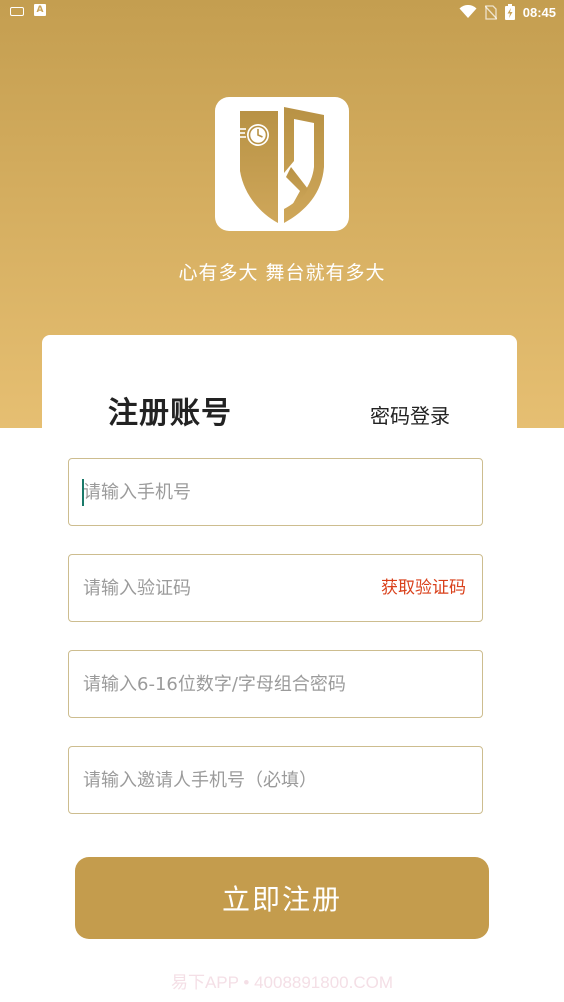  Describe the element at coordinates (490, 12) in the screenshot. I see `no-sim-icon` at that location.